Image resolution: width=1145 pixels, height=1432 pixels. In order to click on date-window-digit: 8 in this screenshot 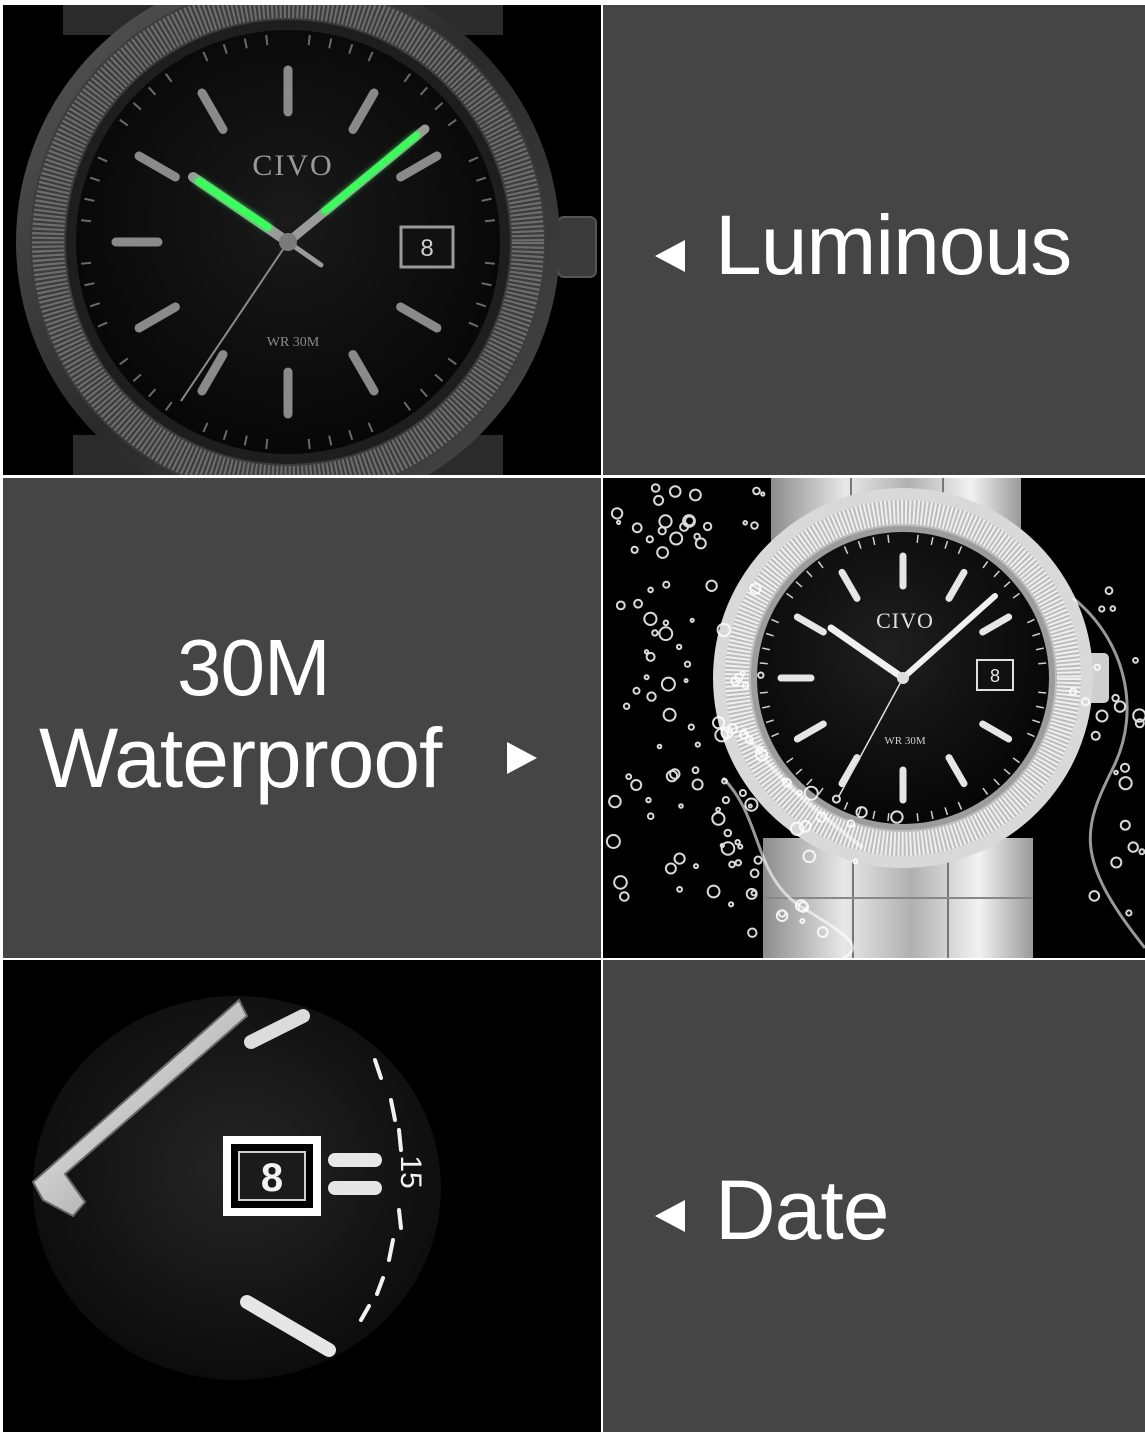, I will do `click(272, 1178)`.